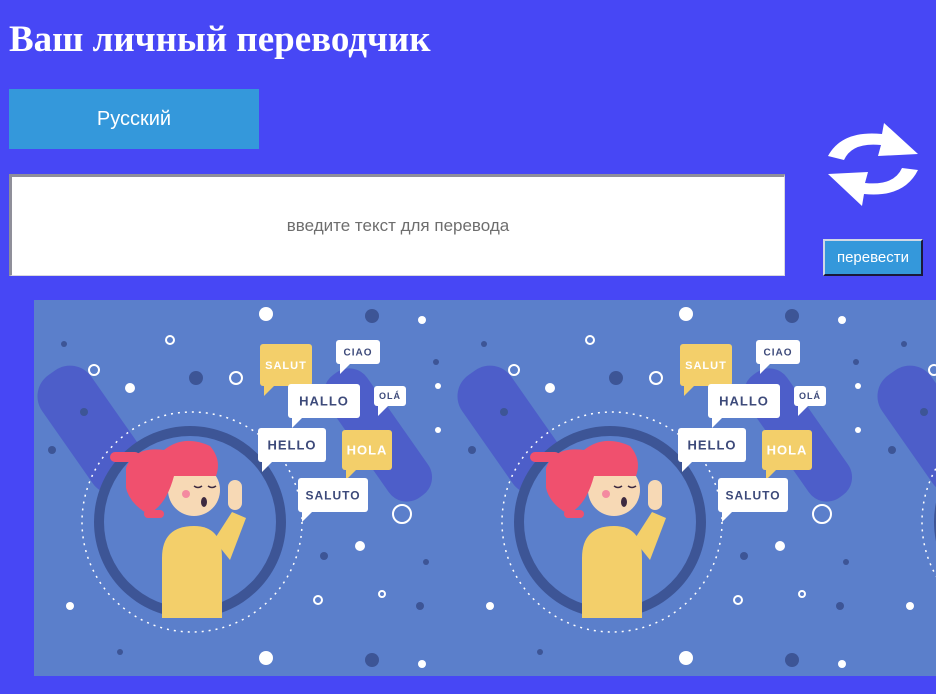 The image size is (936, 694). I want to click on language-select-button: Русский, so click(134, 119).